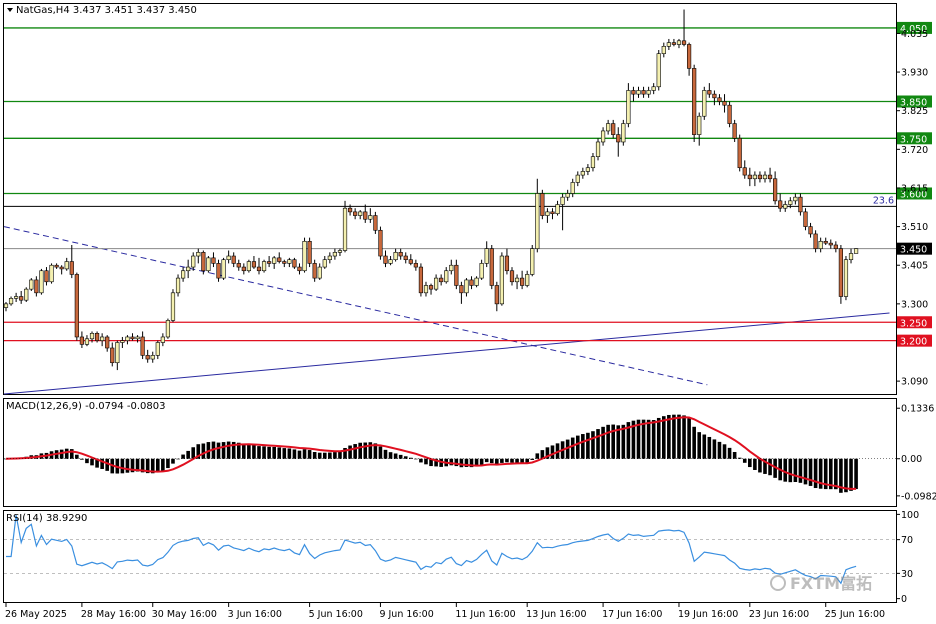  What do you see at coordinates (450, 556) in the screenshot?
I see `rsi-pane` at bounding box center [450, 556].